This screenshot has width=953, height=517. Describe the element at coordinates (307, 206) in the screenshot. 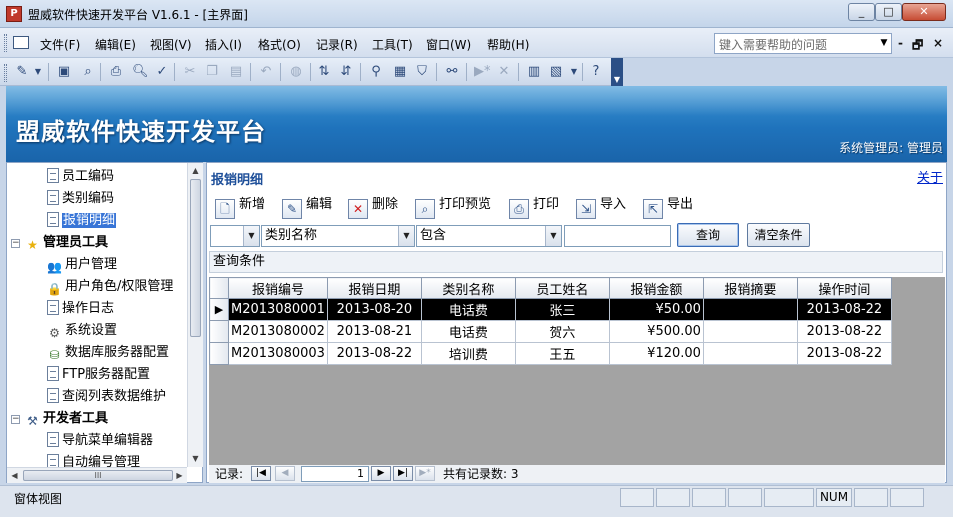

I see `edit-button: ✎ 编辑` at that location.